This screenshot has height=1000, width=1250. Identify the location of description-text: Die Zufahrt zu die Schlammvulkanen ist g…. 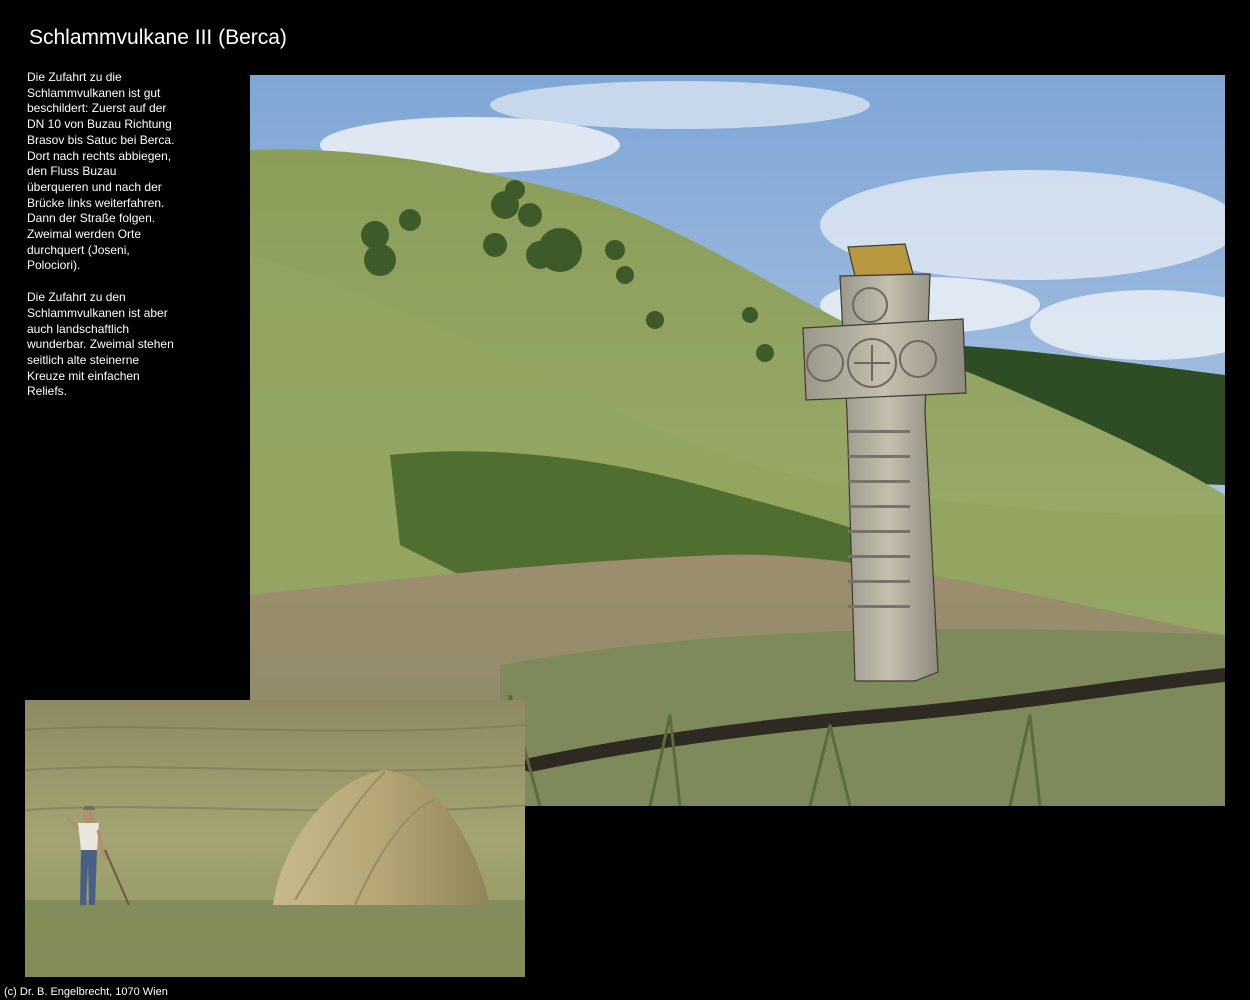
(102, 243).